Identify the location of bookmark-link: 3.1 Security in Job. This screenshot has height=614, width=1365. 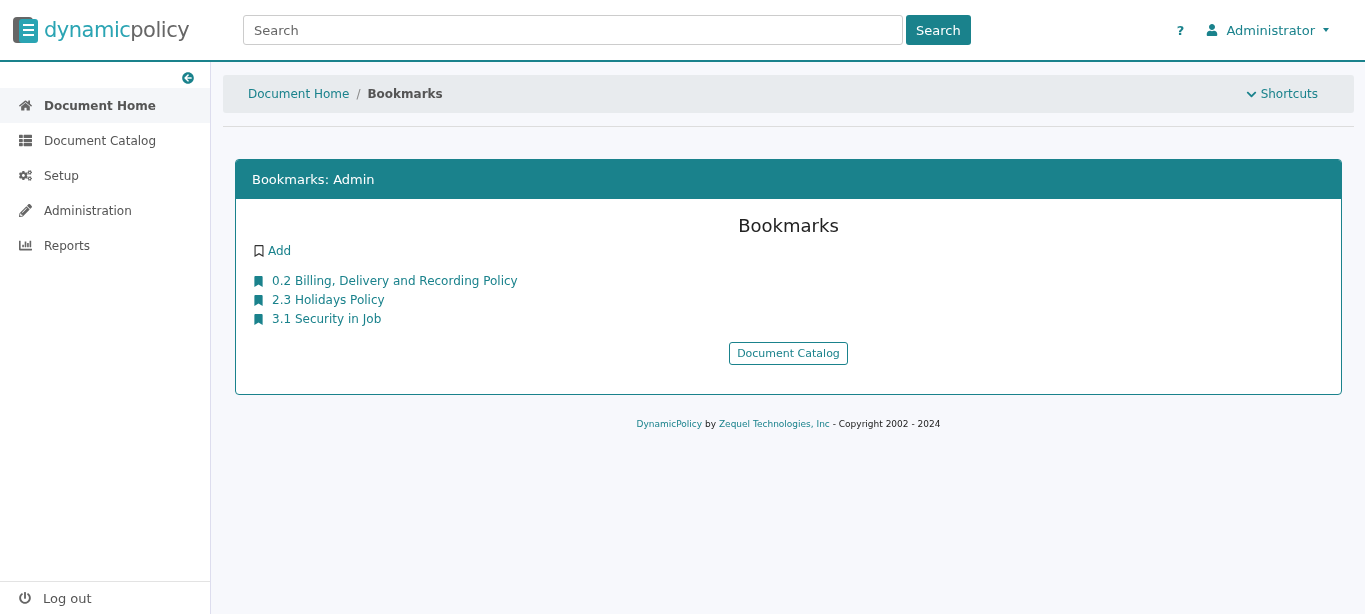
(317, 319).